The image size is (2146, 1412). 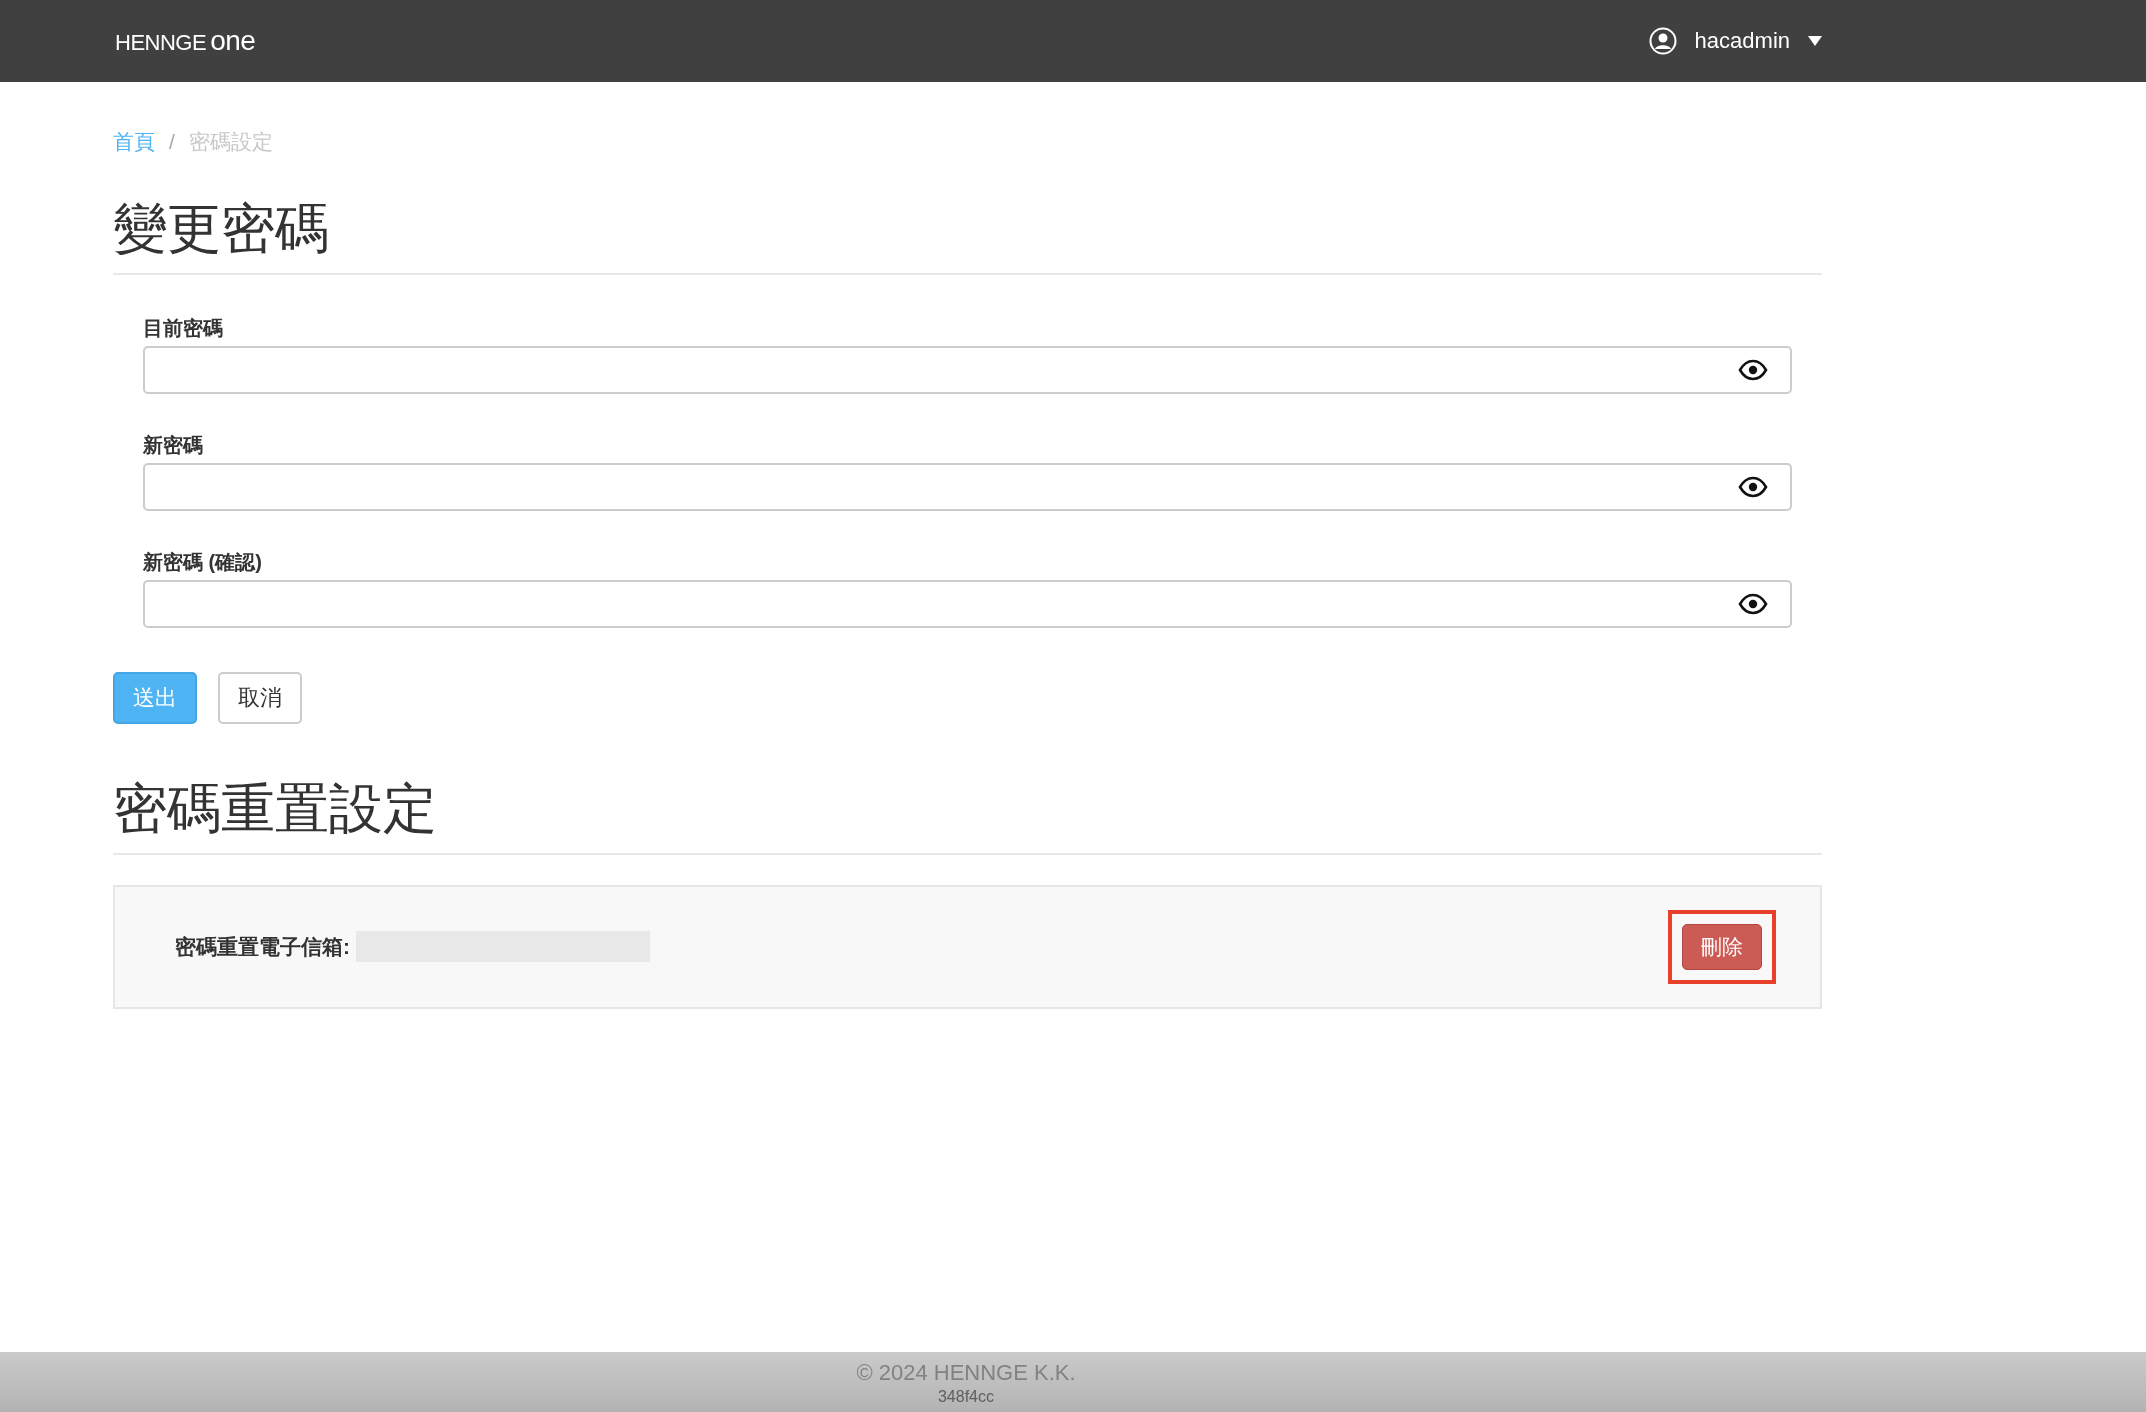 What do you see at coordinates (260, 697) in the screenshot?
I see `cancel-button: 取消` at bounding box center [260, 697].